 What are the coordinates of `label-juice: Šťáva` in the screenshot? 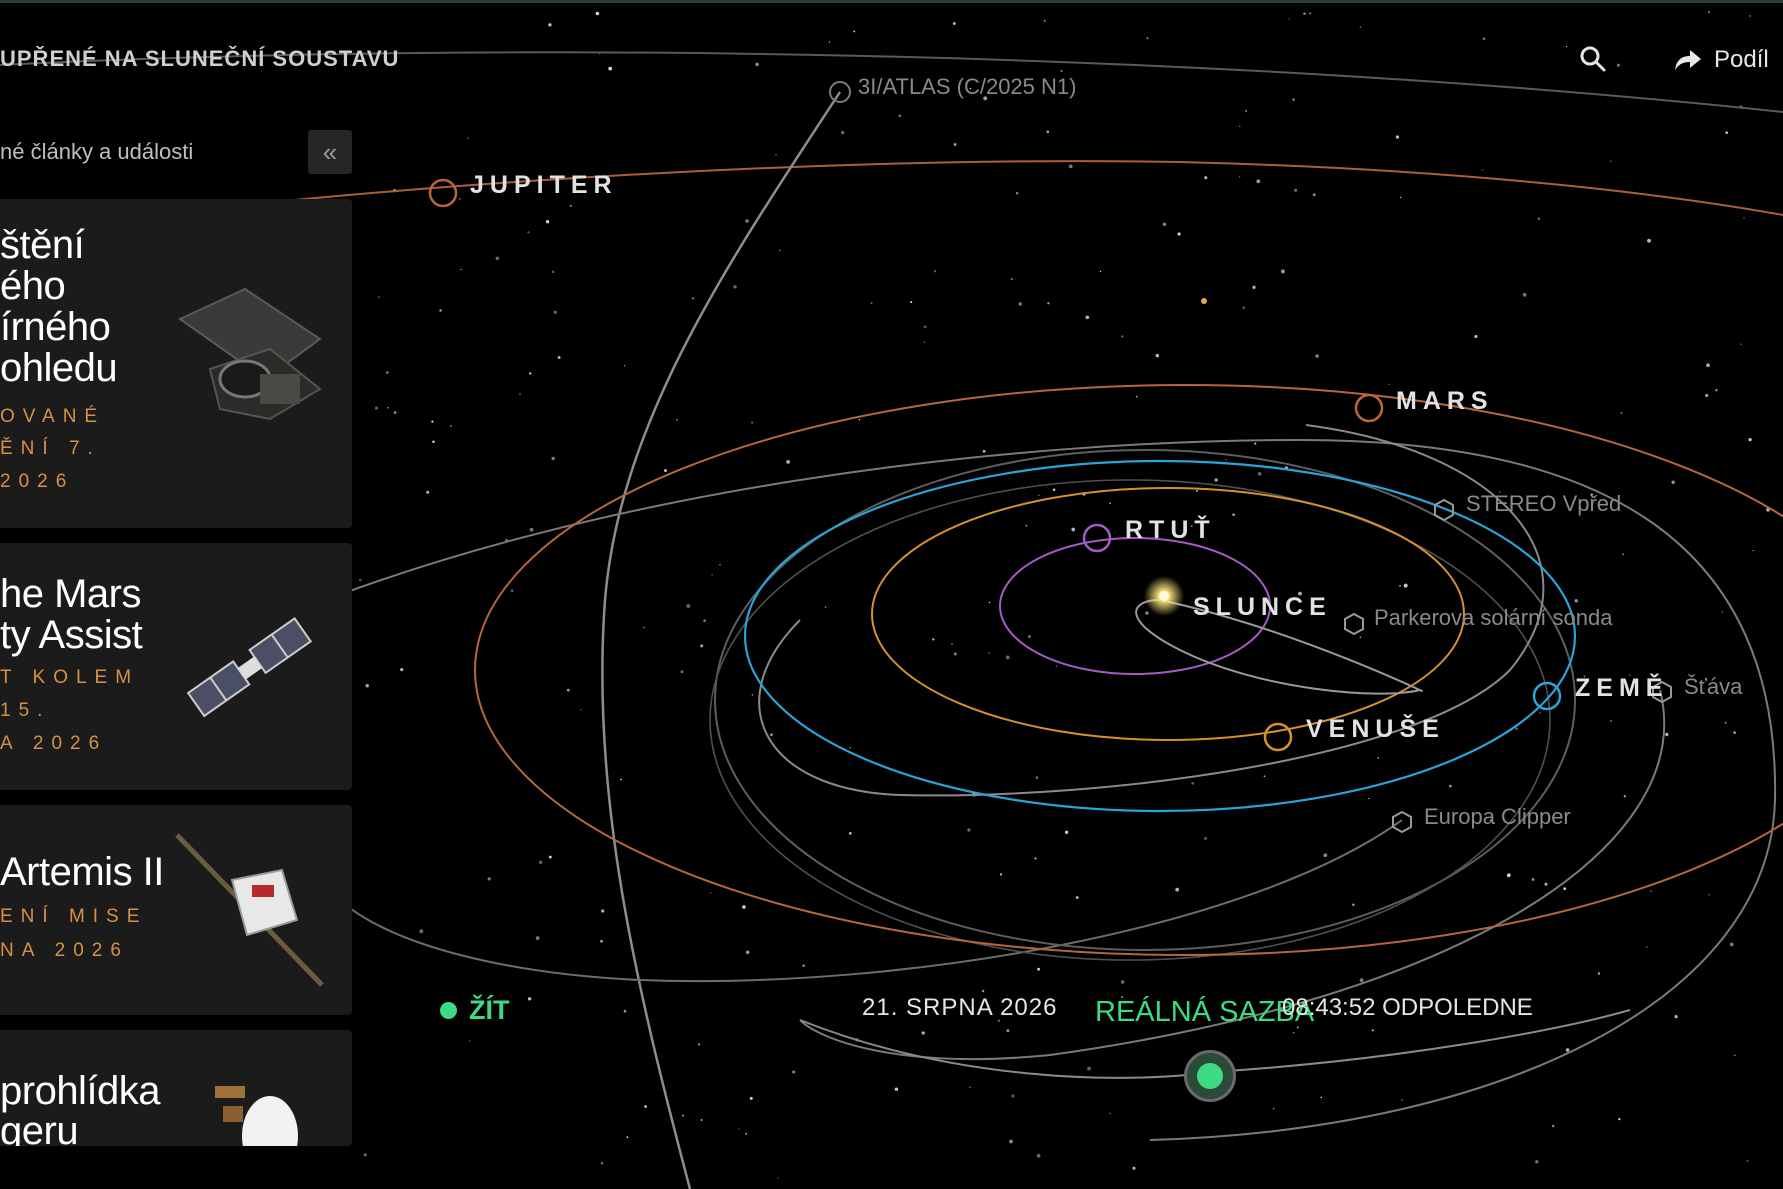 It's located at (1713, 687).